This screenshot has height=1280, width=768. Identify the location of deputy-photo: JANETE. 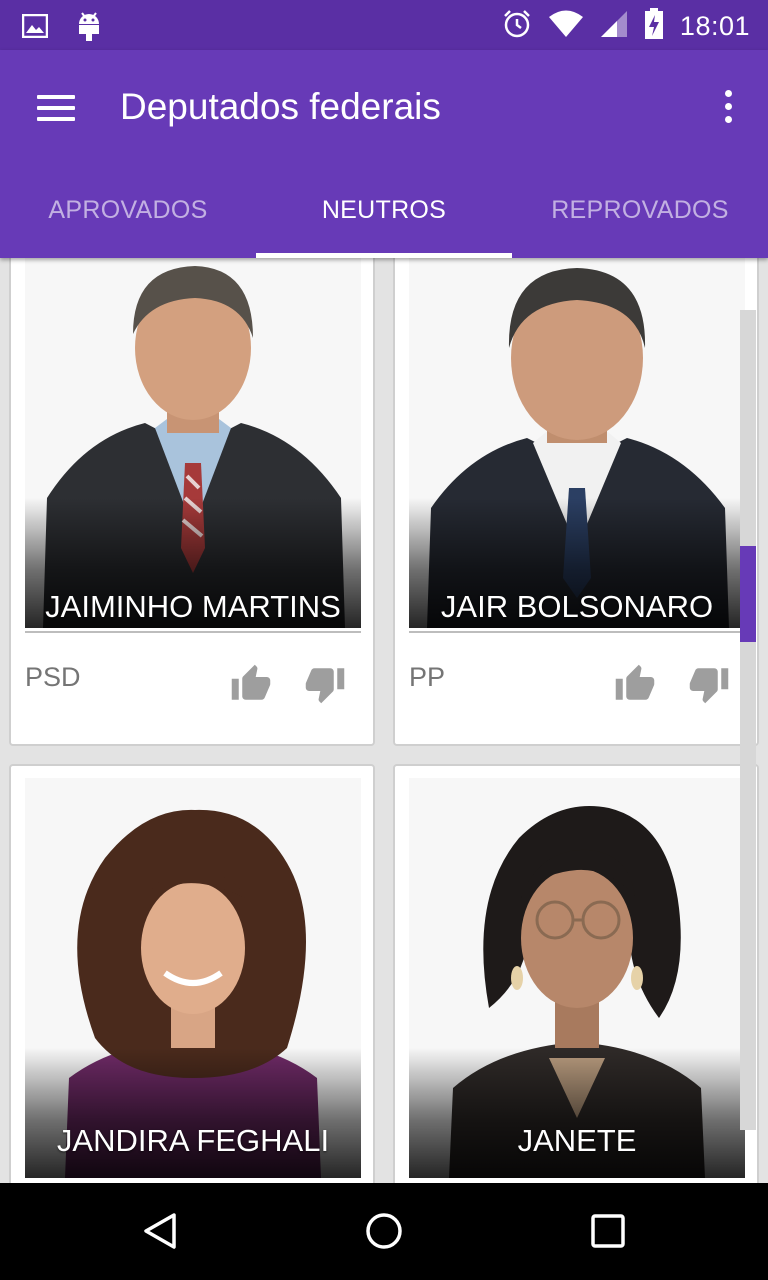
(577, 978).